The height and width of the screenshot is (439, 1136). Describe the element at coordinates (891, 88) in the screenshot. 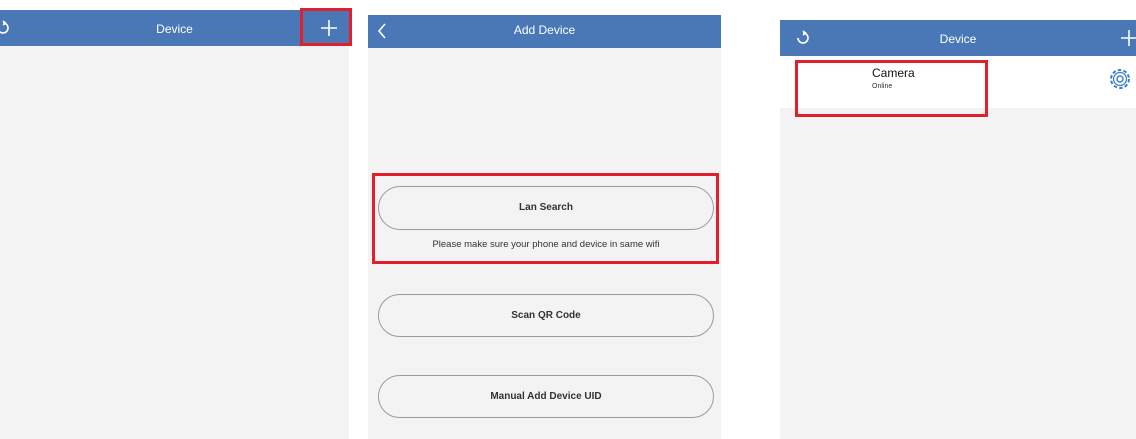

I see `highlight-camera-device` at that location.